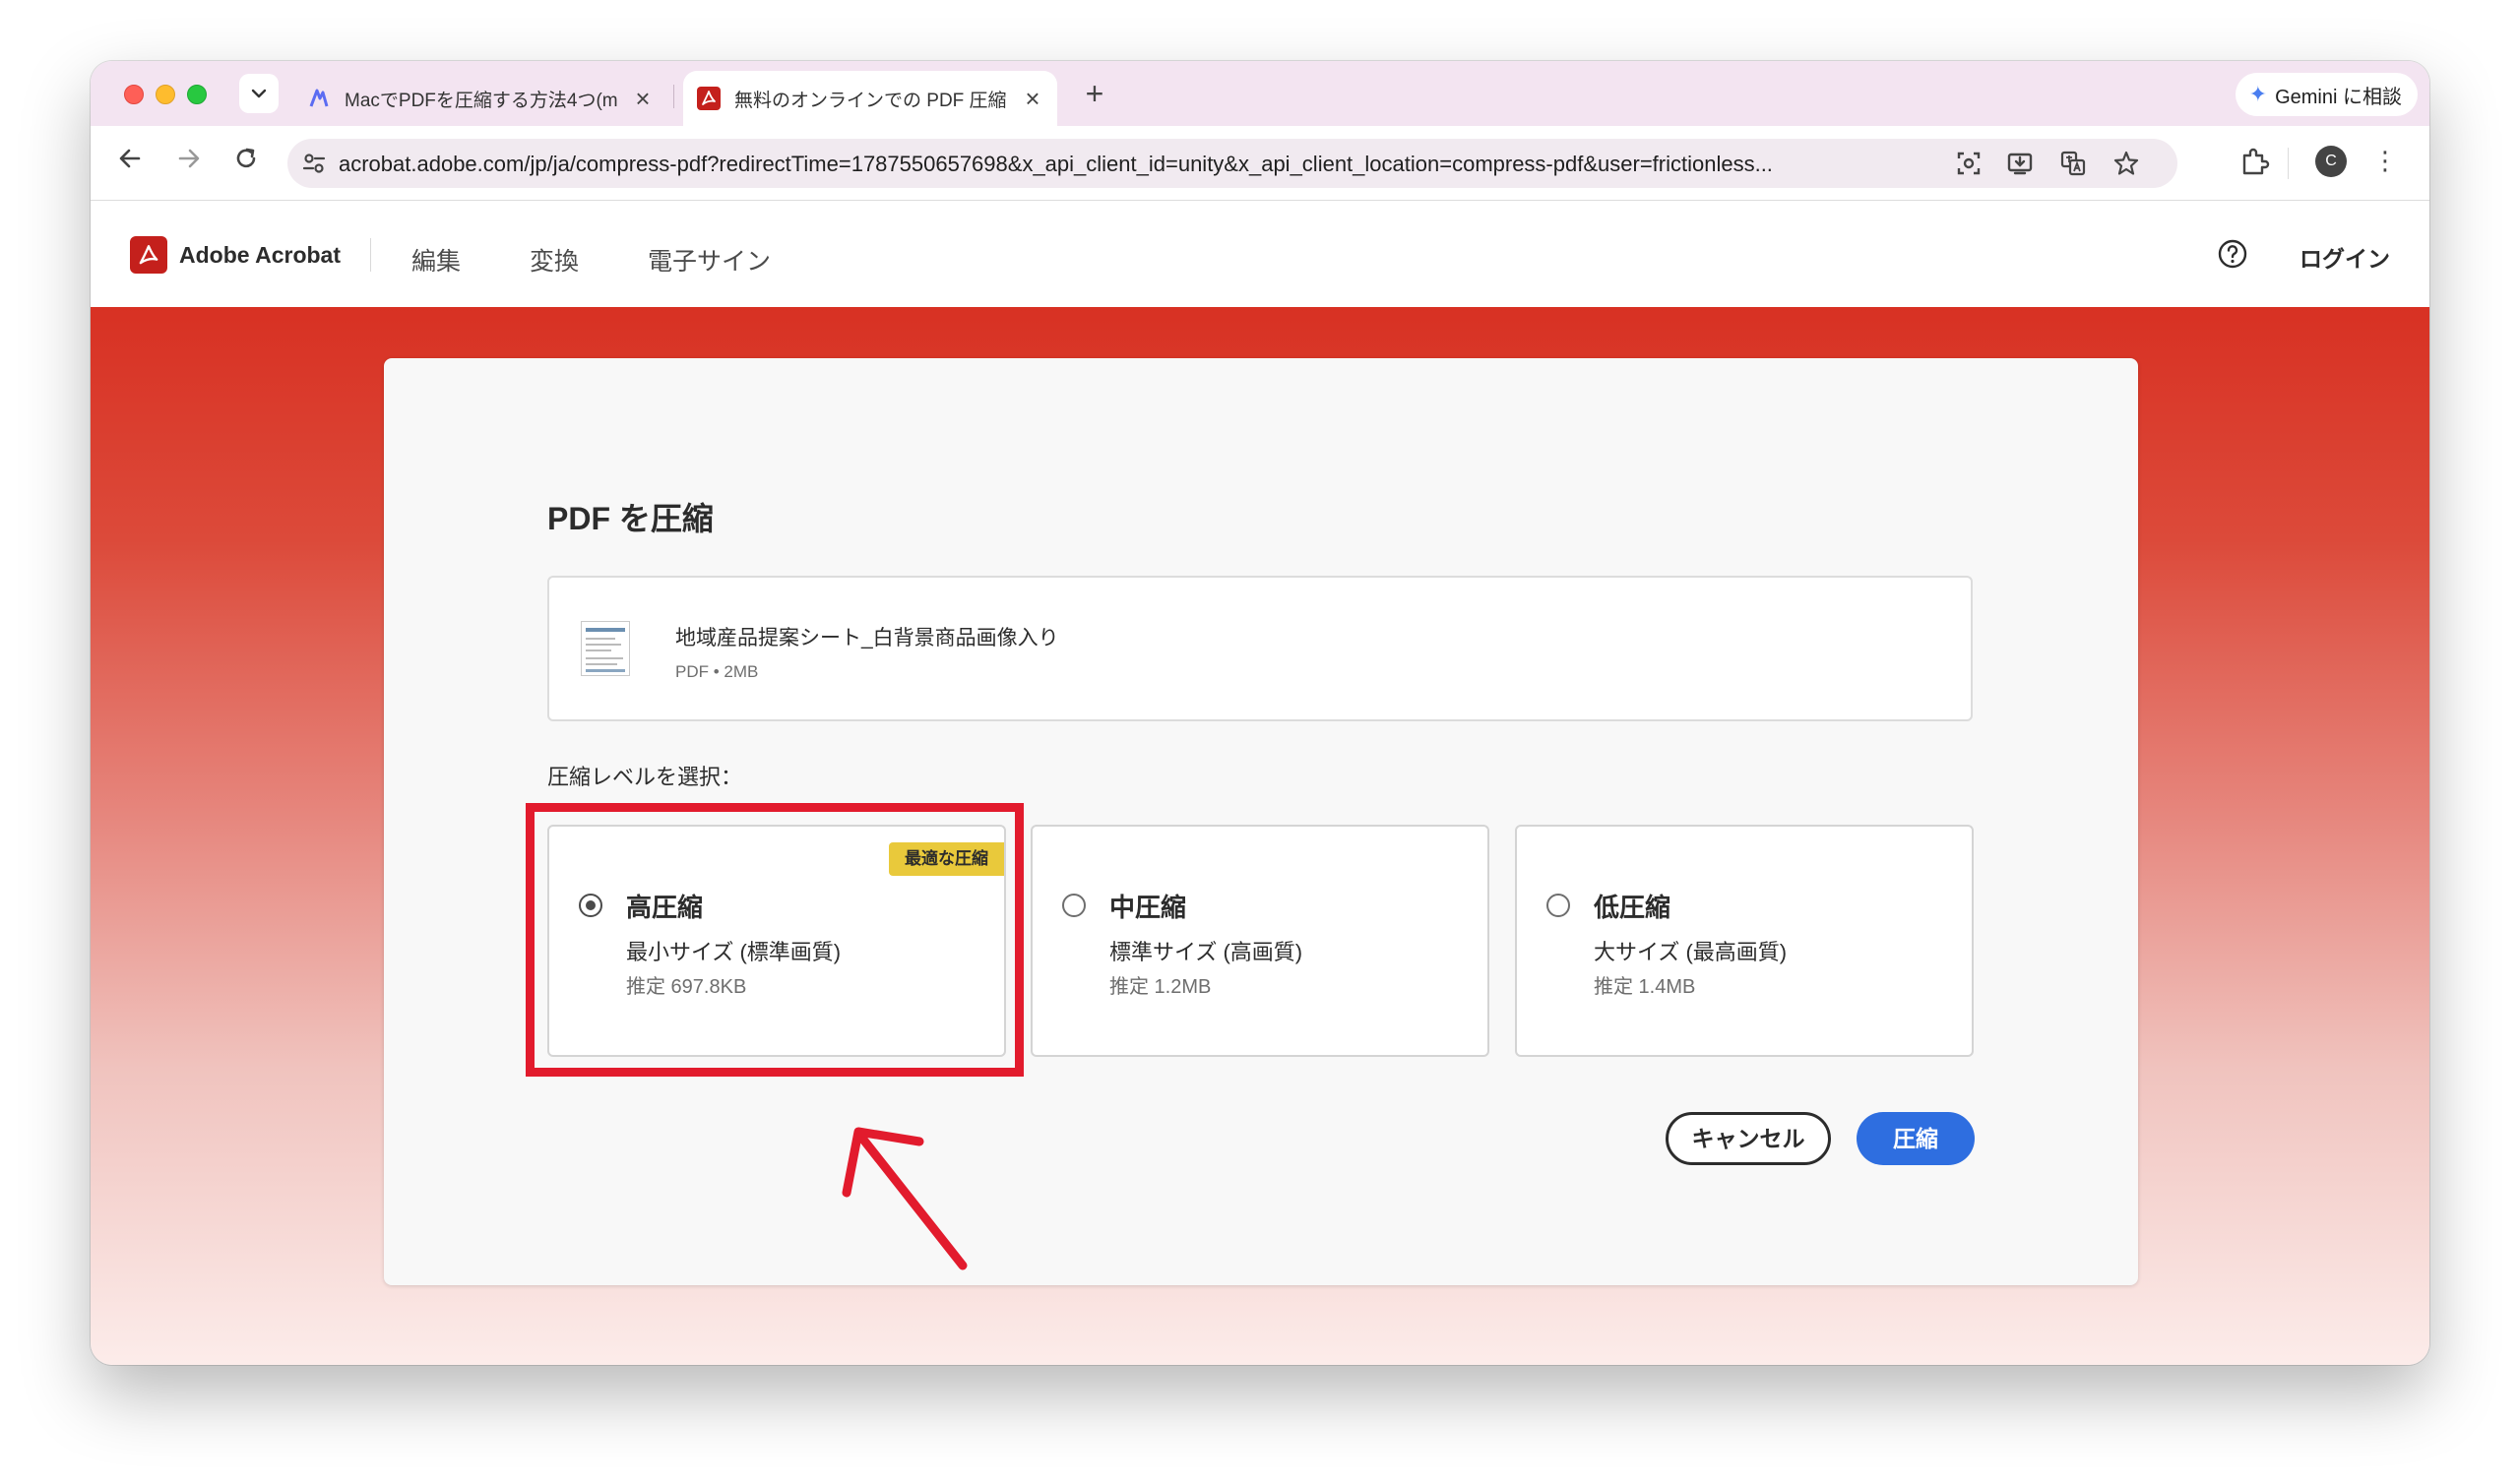  What do you see at coordinates (775, 940) in the screenshot?
I see `annotation-highlight-box` at bounding box center [775, 940].